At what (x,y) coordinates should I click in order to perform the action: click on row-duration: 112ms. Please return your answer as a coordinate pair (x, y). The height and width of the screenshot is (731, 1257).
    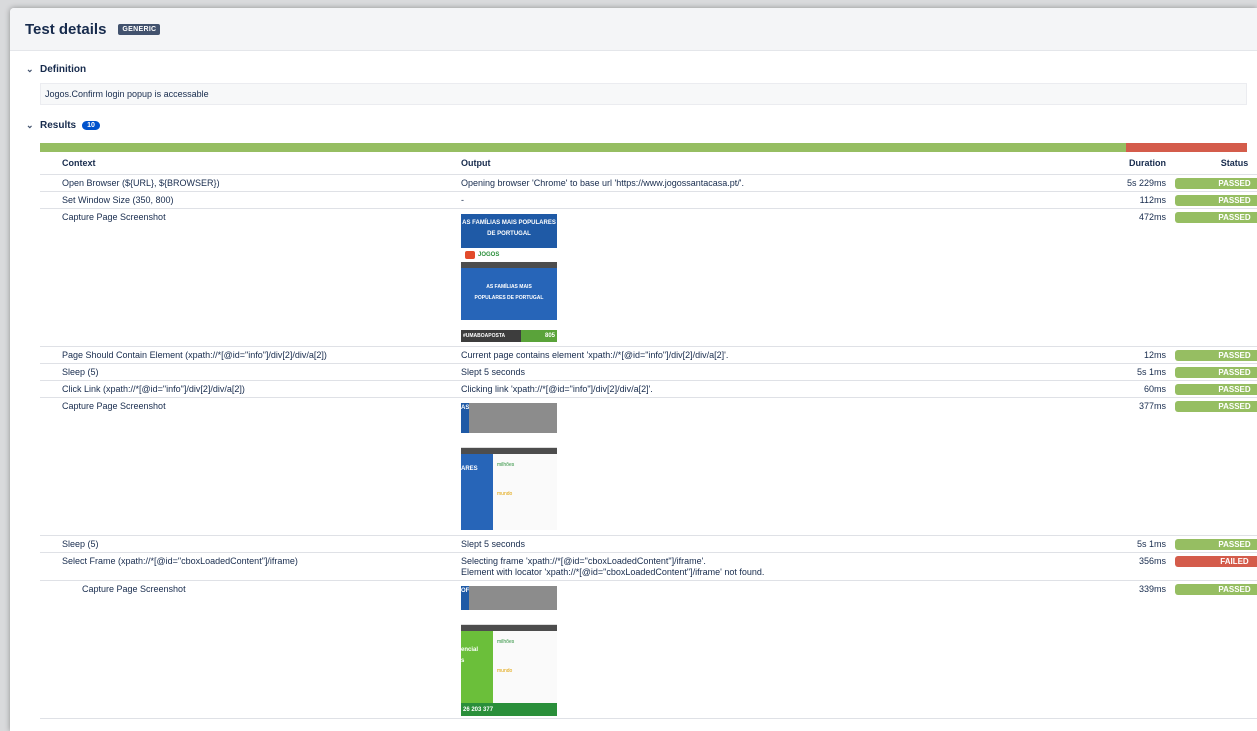
    Looking at the image, I should click on (1129, 200).